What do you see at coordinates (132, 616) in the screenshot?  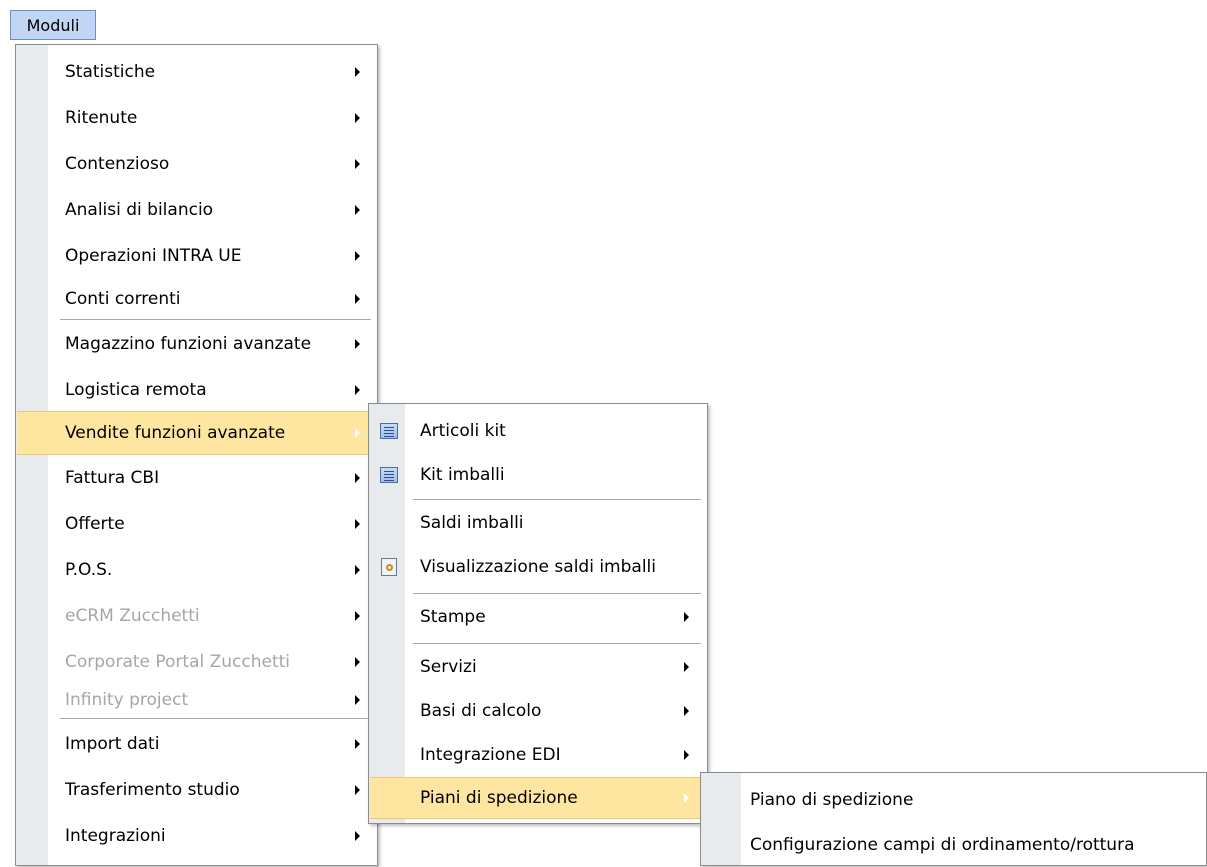 I see `menu-item-label: eCRM Zucchetti` at bounding box center [132, 616].